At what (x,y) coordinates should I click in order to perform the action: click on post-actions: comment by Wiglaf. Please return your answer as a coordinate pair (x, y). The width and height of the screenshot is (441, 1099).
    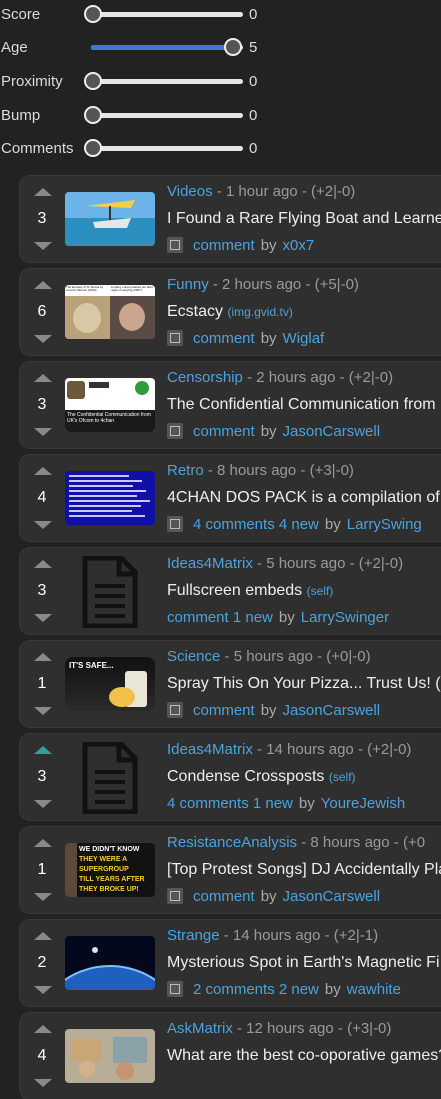
    Looking at the image, I should click on (245, 338).